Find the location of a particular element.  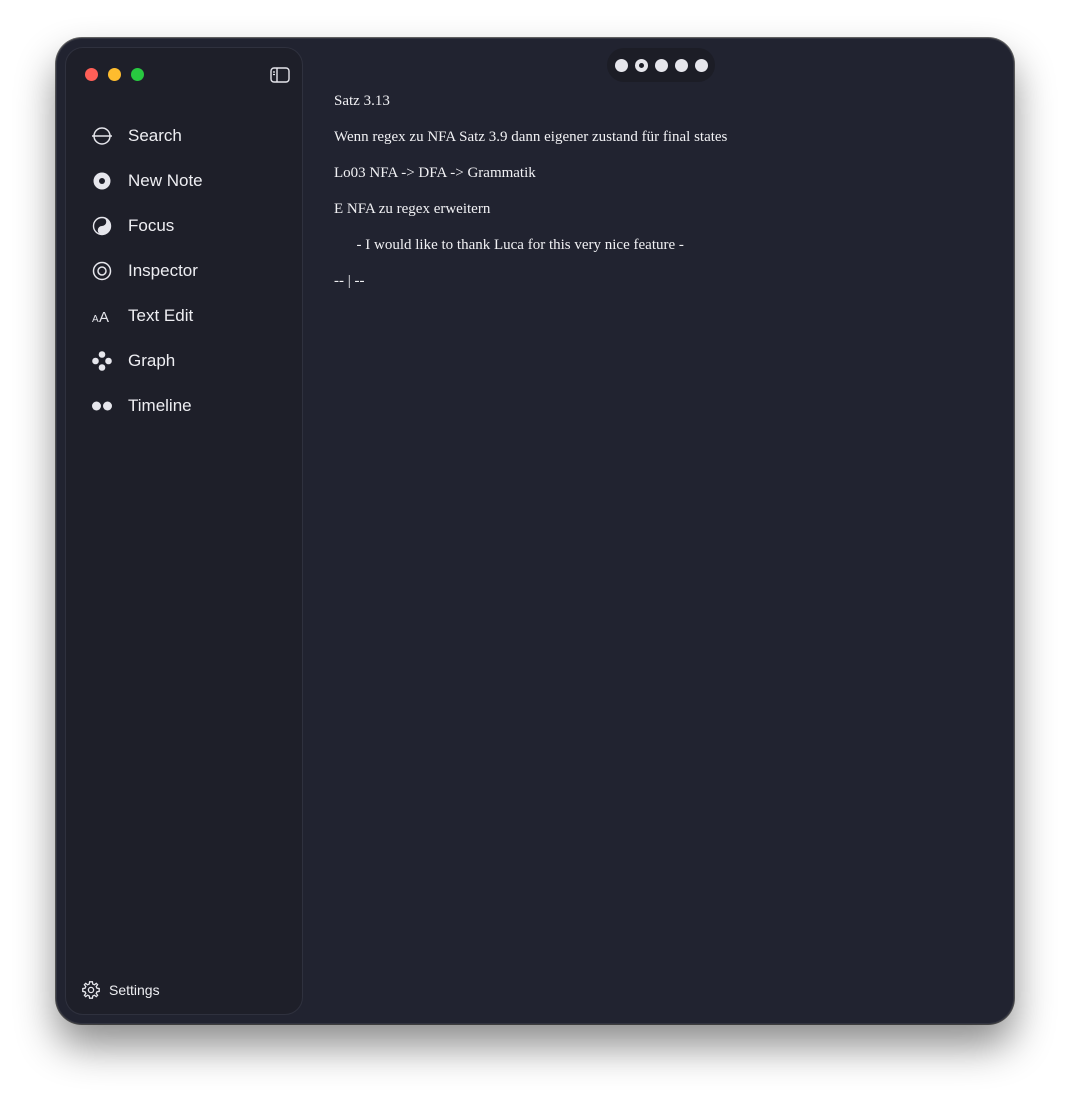

sidebar-item-label: Timeline is located at coordinates (160, 405).